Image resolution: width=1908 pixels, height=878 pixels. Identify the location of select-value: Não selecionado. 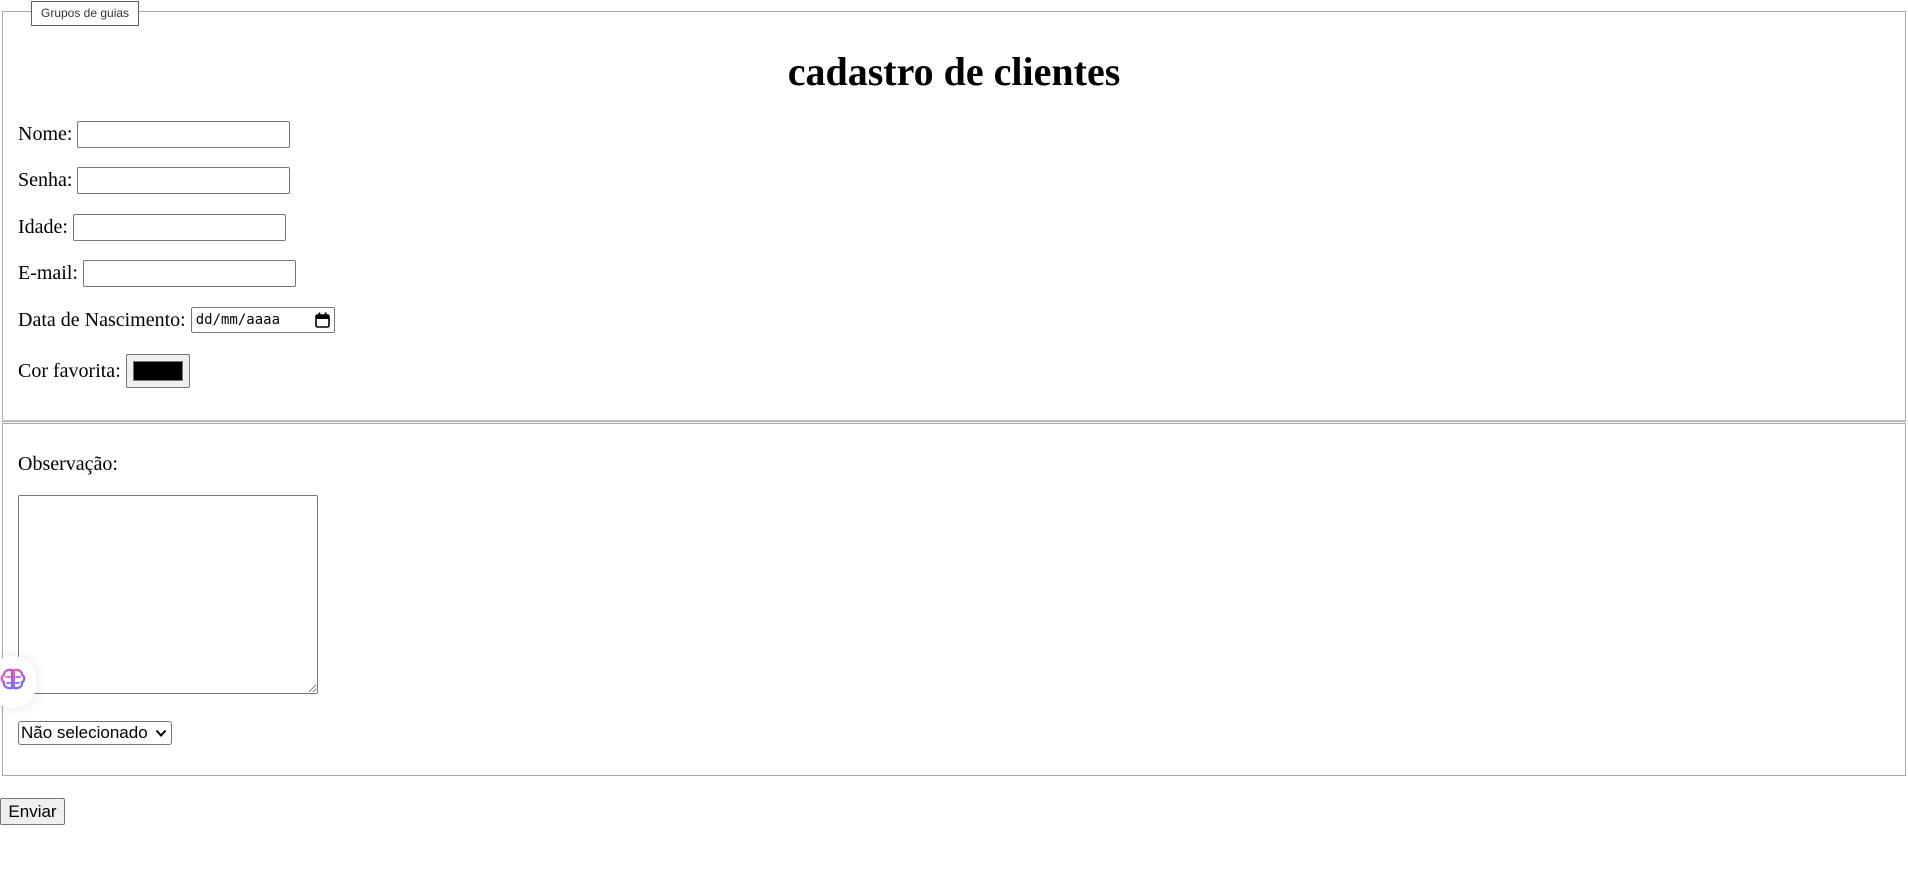
(84, 732).